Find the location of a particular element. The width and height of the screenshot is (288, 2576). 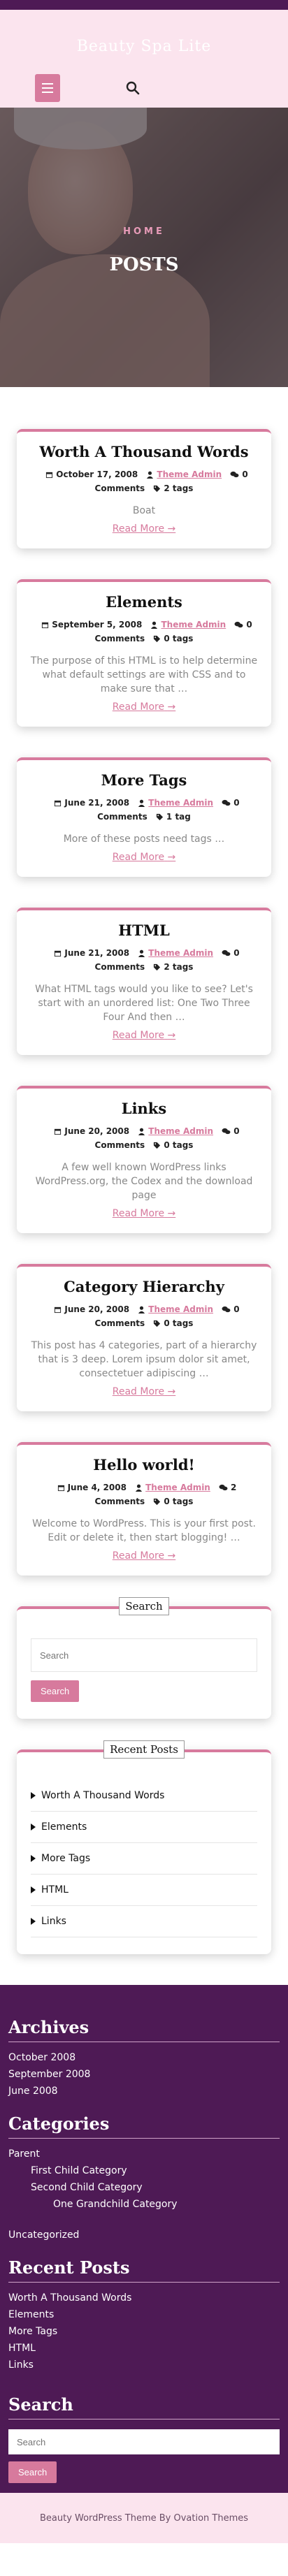

category-link-parent: Parent is located at coordinates (144, 2154).